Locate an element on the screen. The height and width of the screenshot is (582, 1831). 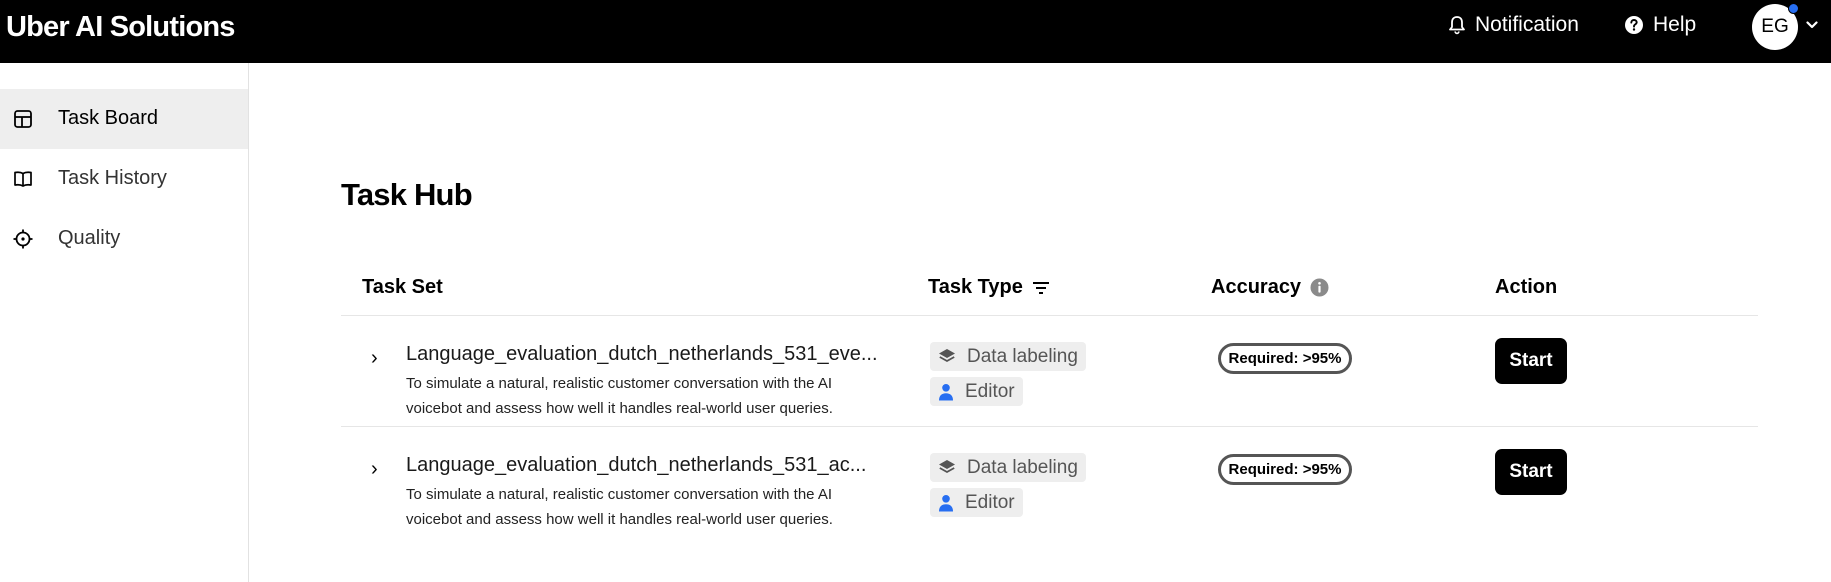
notification-dot is located at coordinates (1793, 8).